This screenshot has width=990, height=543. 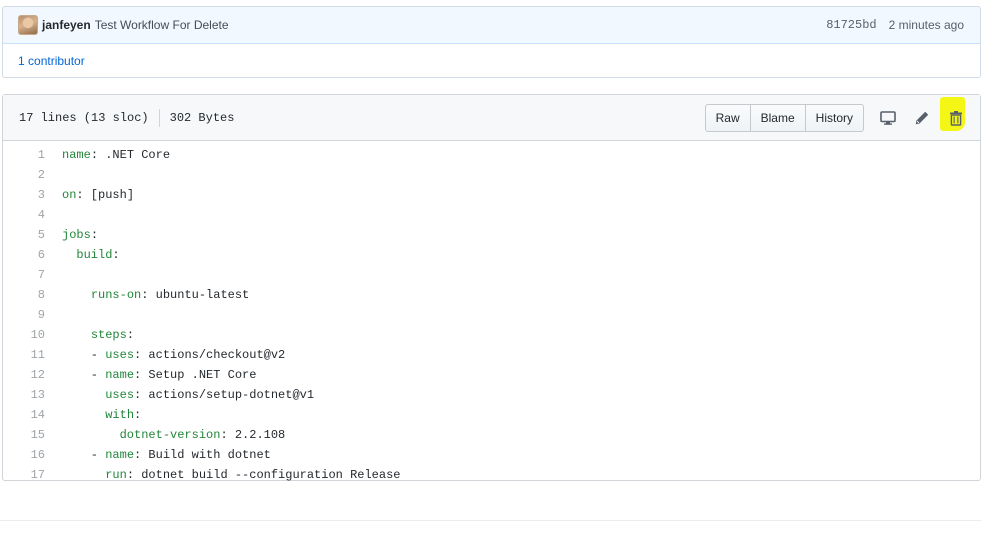 What do you see at coordinates (253, 435) in the screenshot?
I see `yaml-value: : 2.2.108` at bounding box center [253, 435].